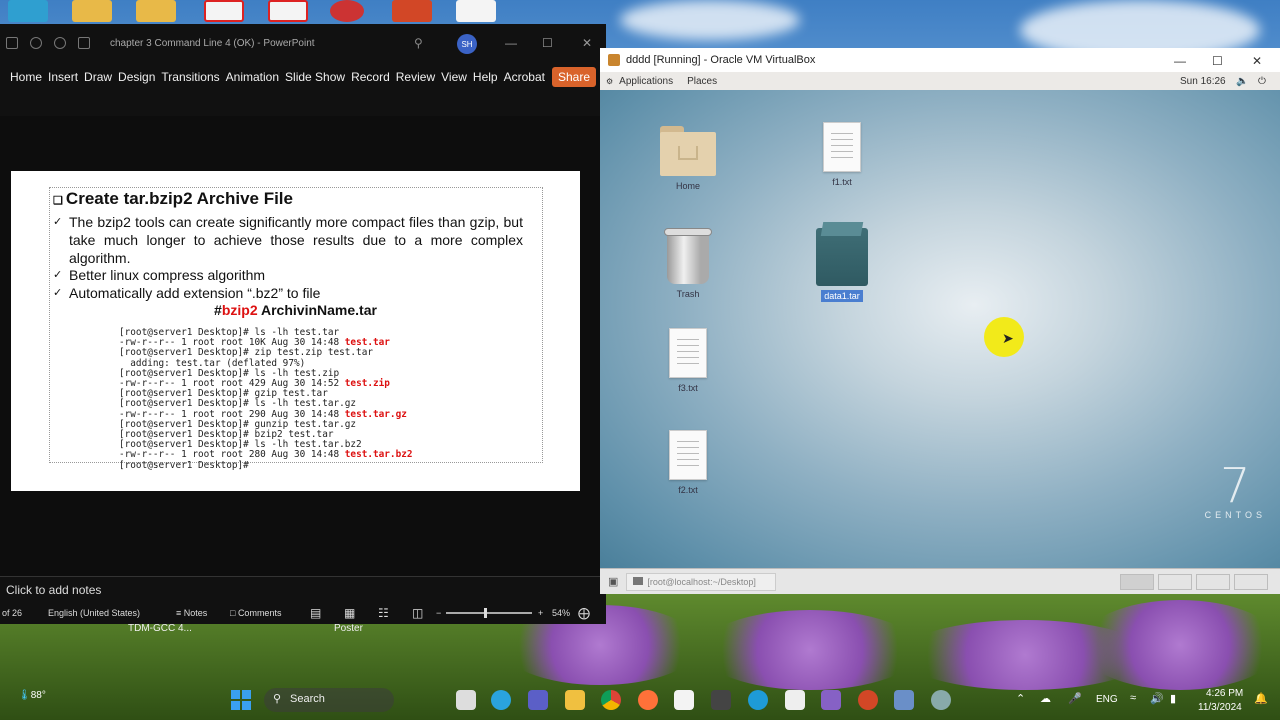 The height and width of the screenshot is (720, 1280). I want to click on input-language: ENG, so click(1107, 699).